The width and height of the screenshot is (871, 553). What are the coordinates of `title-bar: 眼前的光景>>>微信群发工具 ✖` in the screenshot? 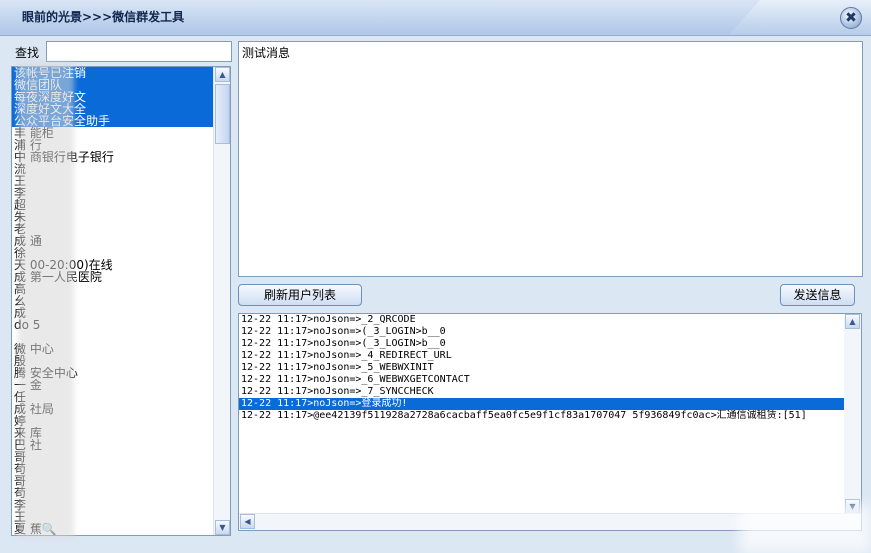 It's located at (435, 18).